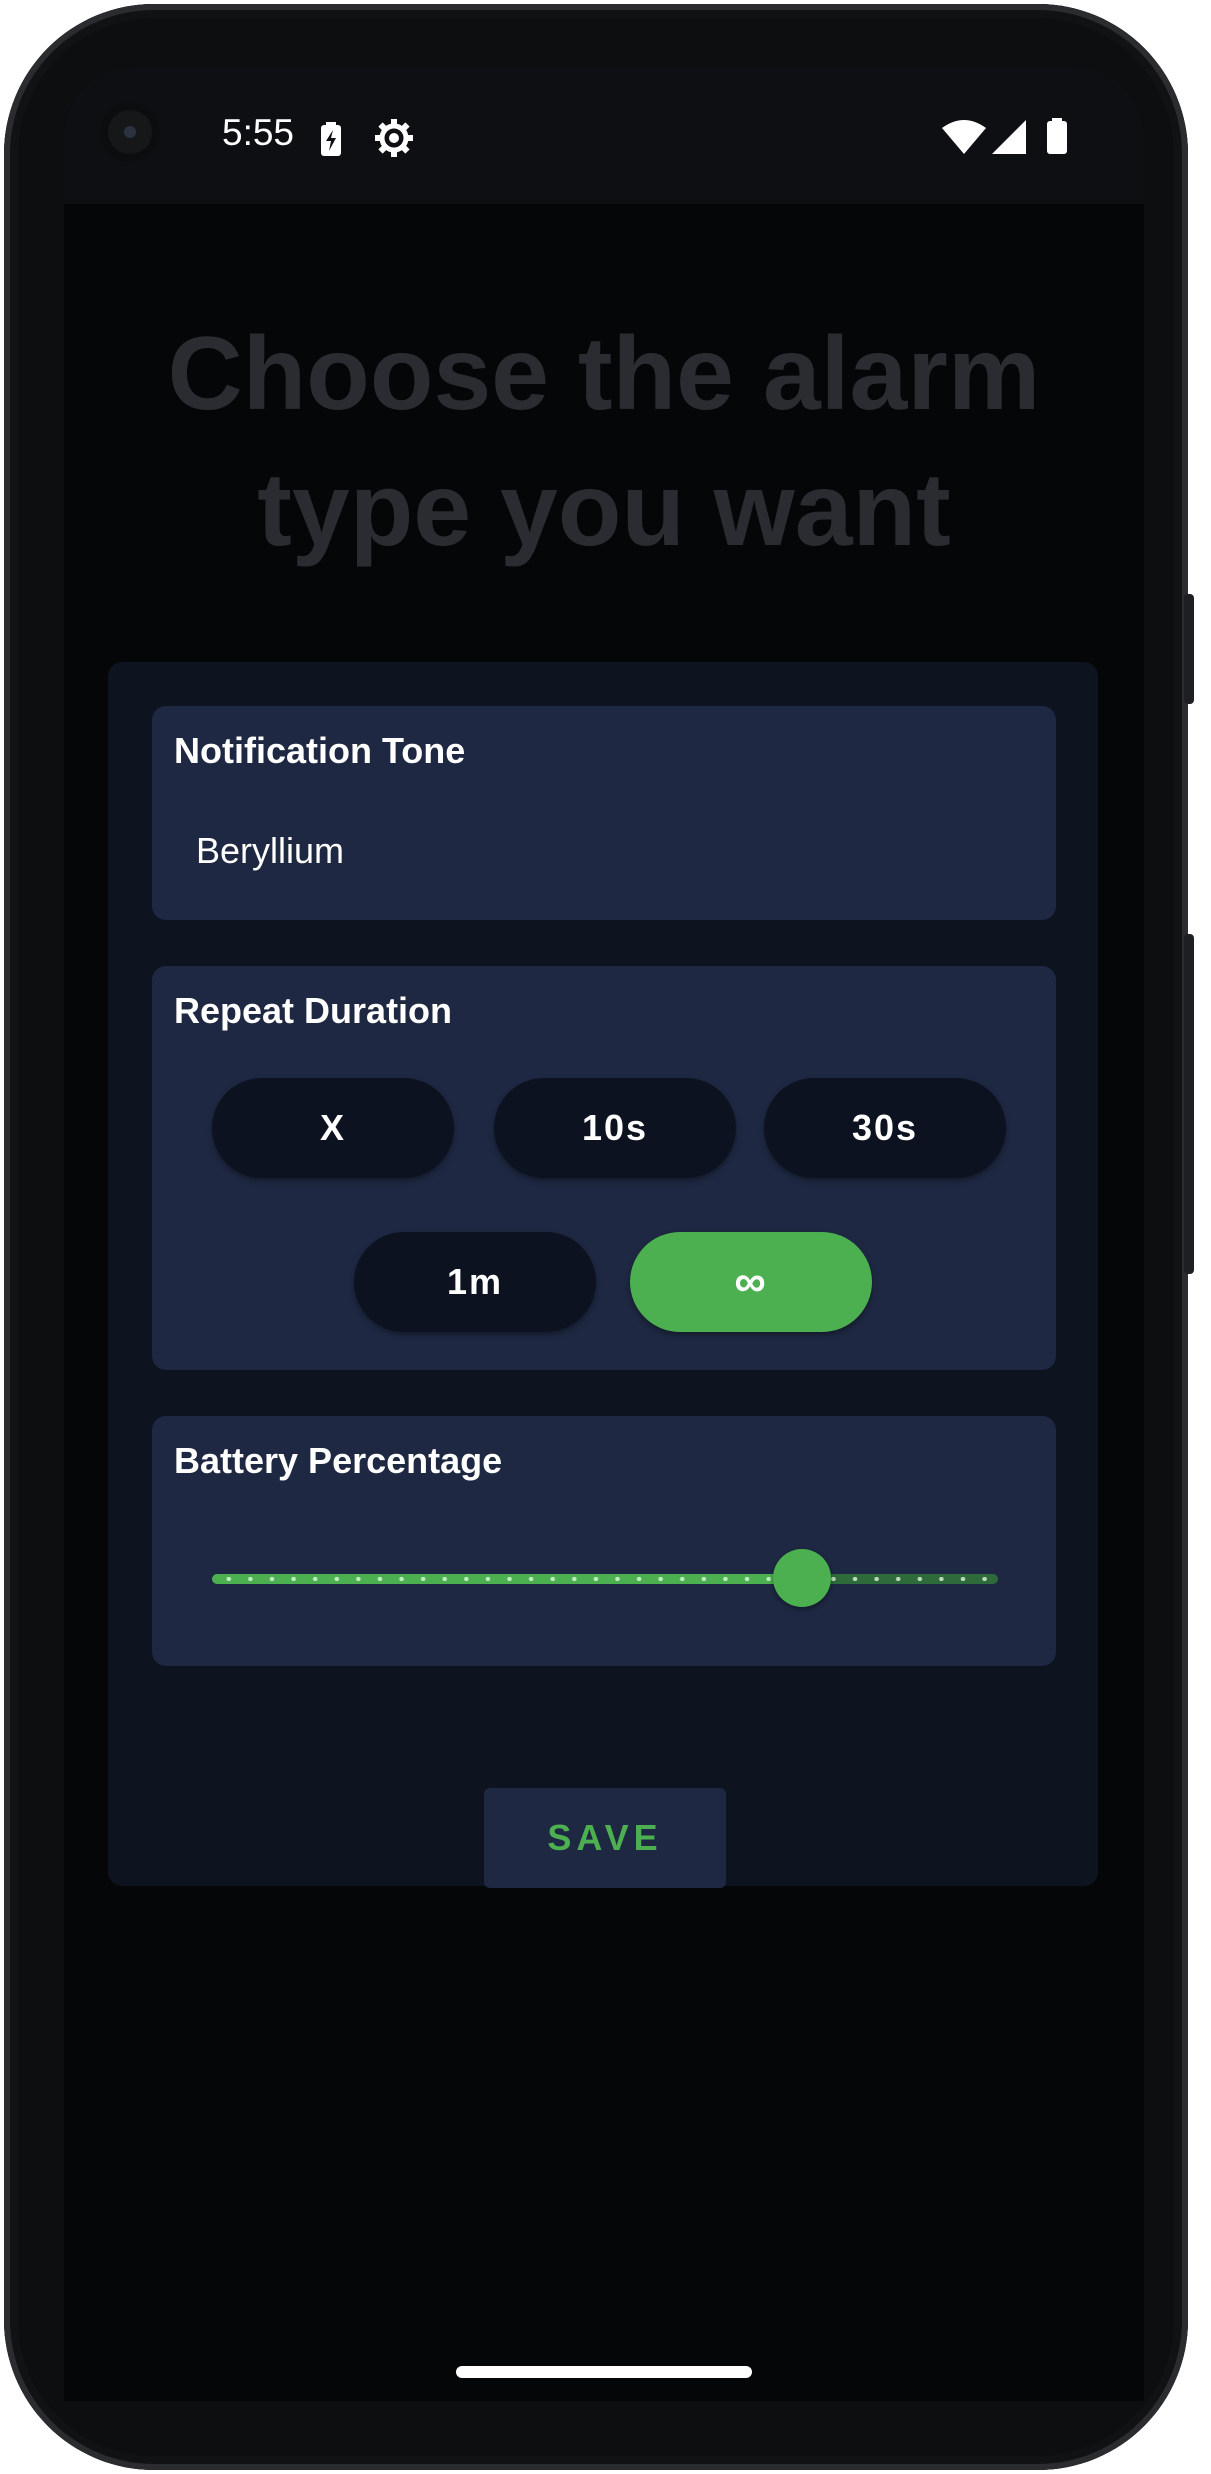  I want to click on battery-percentage-title: Battery Percentage, so click(338, 1460).